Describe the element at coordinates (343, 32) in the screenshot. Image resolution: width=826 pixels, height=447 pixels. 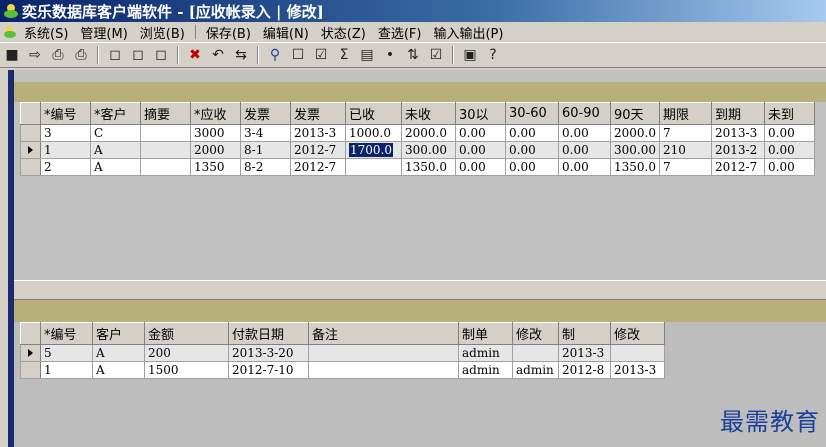
I see `menu-status: 状态(Z)` at that location.